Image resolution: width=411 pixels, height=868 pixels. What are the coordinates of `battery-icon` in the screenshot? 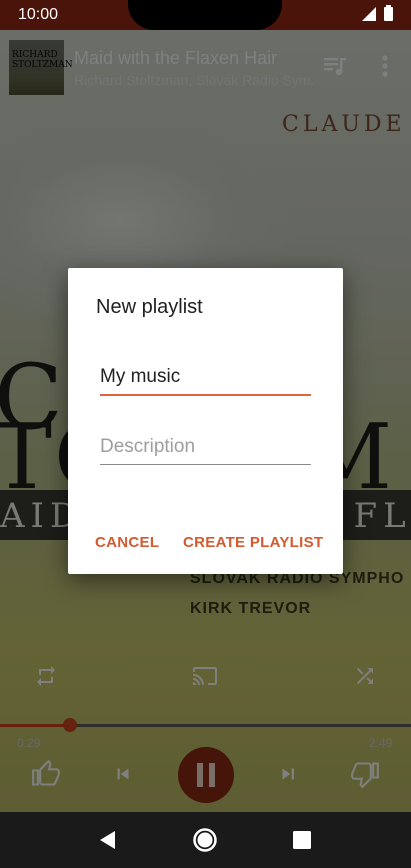 It's located at (388, 13).